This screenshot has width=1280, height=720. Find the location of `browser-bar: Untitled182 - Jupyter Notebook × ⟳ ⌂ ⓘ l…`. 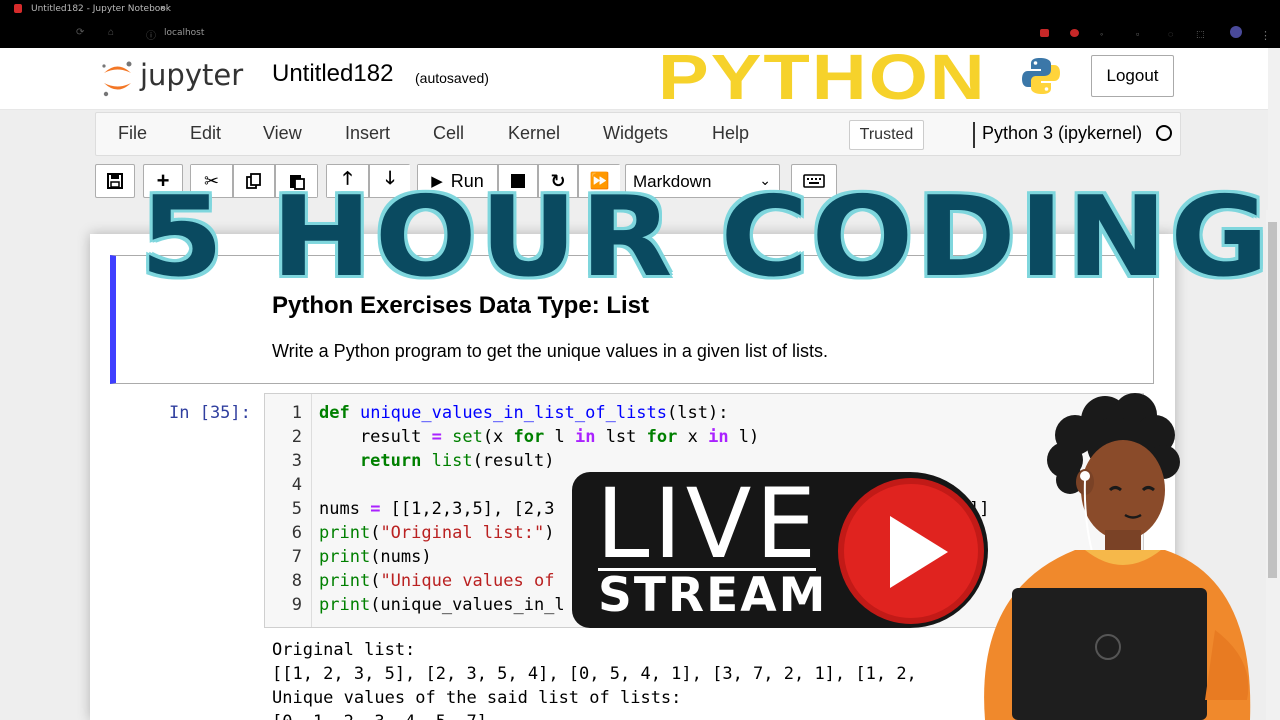

browser-bar: Untitled182 - Jupyter Notebook × ⟳ ⌂ ⓘ l… is located at coordinates (640, 24).